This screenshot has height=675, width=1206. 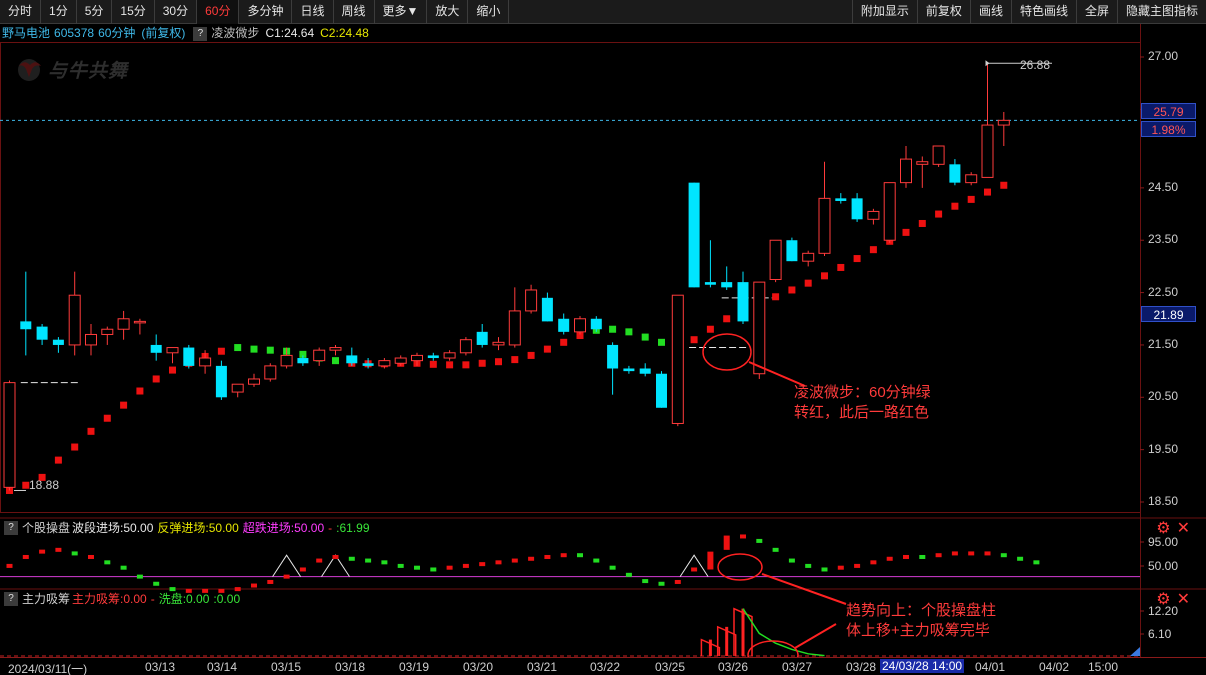 I want to click on panel2-bar, so click(x=743, y=631).